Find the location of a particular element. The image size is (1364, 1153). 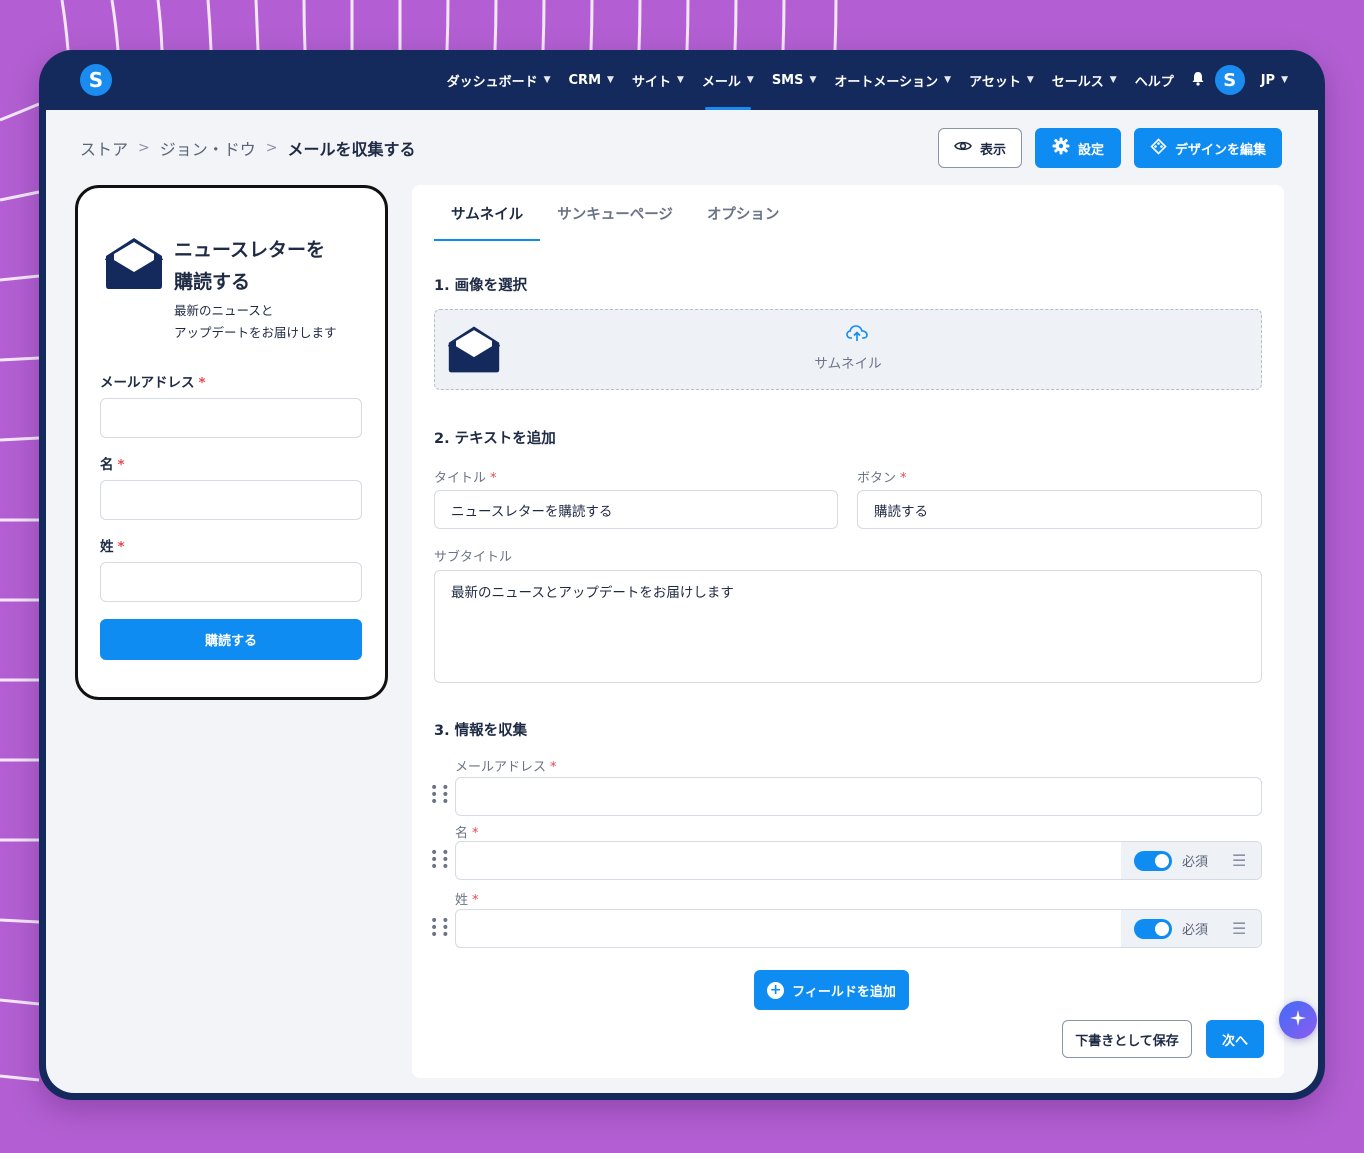

sparkle-icon is located at coordinates (1298, 1020).